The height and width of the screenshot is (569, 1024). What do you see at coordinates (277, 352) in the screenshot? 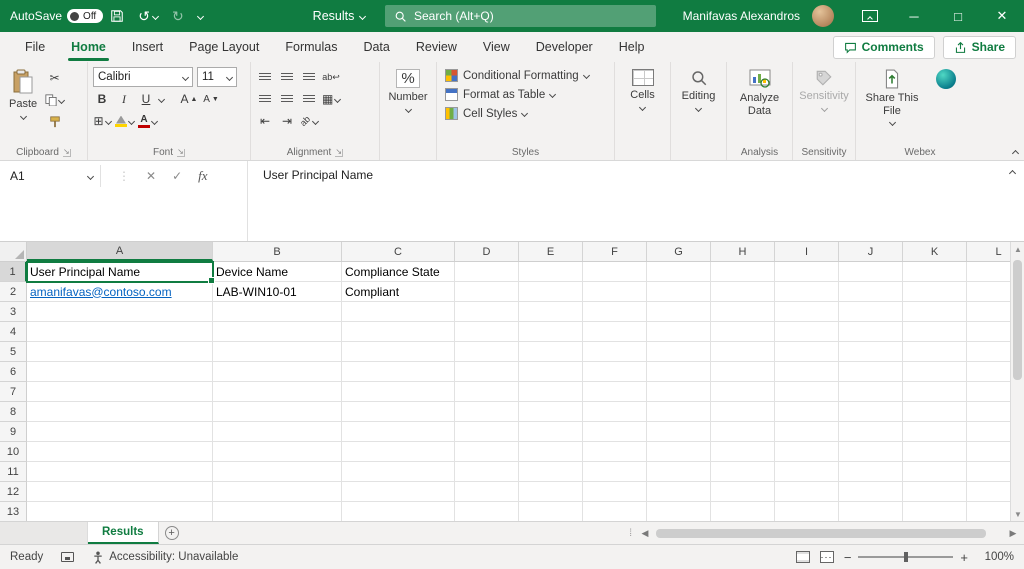
I see `cell-B5` at bounding box center [277, 352].